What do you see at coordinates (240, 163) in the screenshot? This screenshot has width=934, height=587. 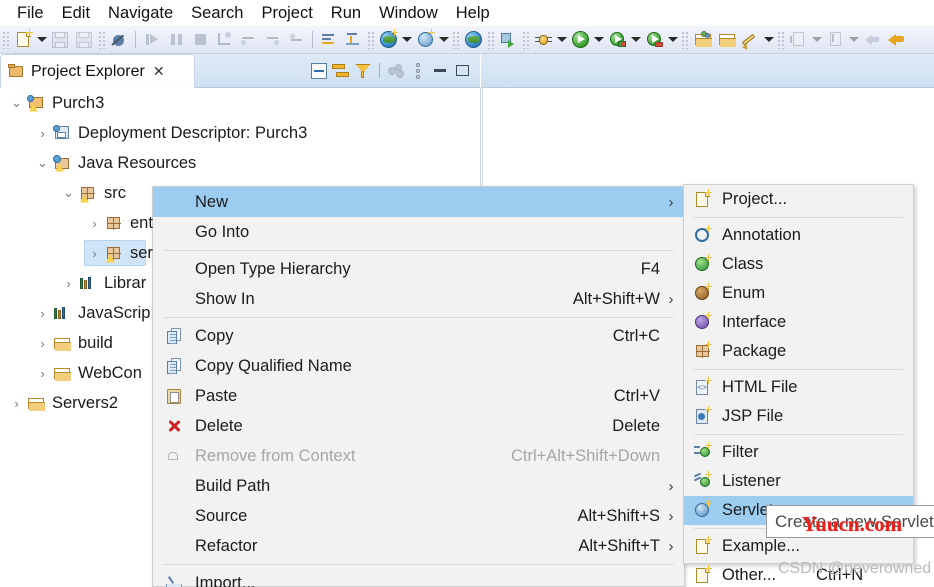 I see `tree-node-java-resources: ⌄ Java Resources` at bounding box center [240, 163].